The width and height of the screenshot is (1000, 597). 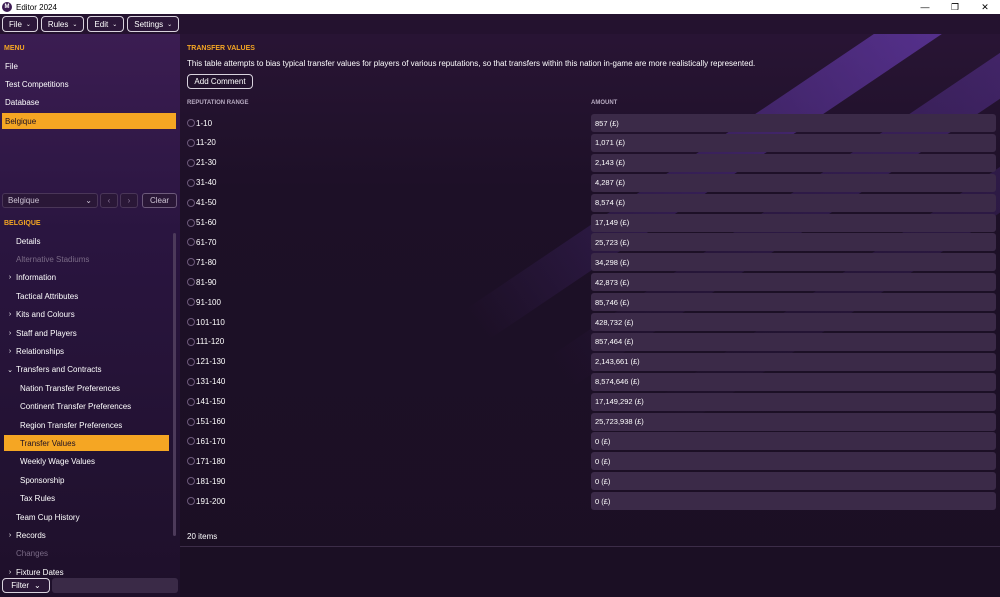 I want to click on table-row: 121-130 2,143,661 (£), so click(x=592, y=361).